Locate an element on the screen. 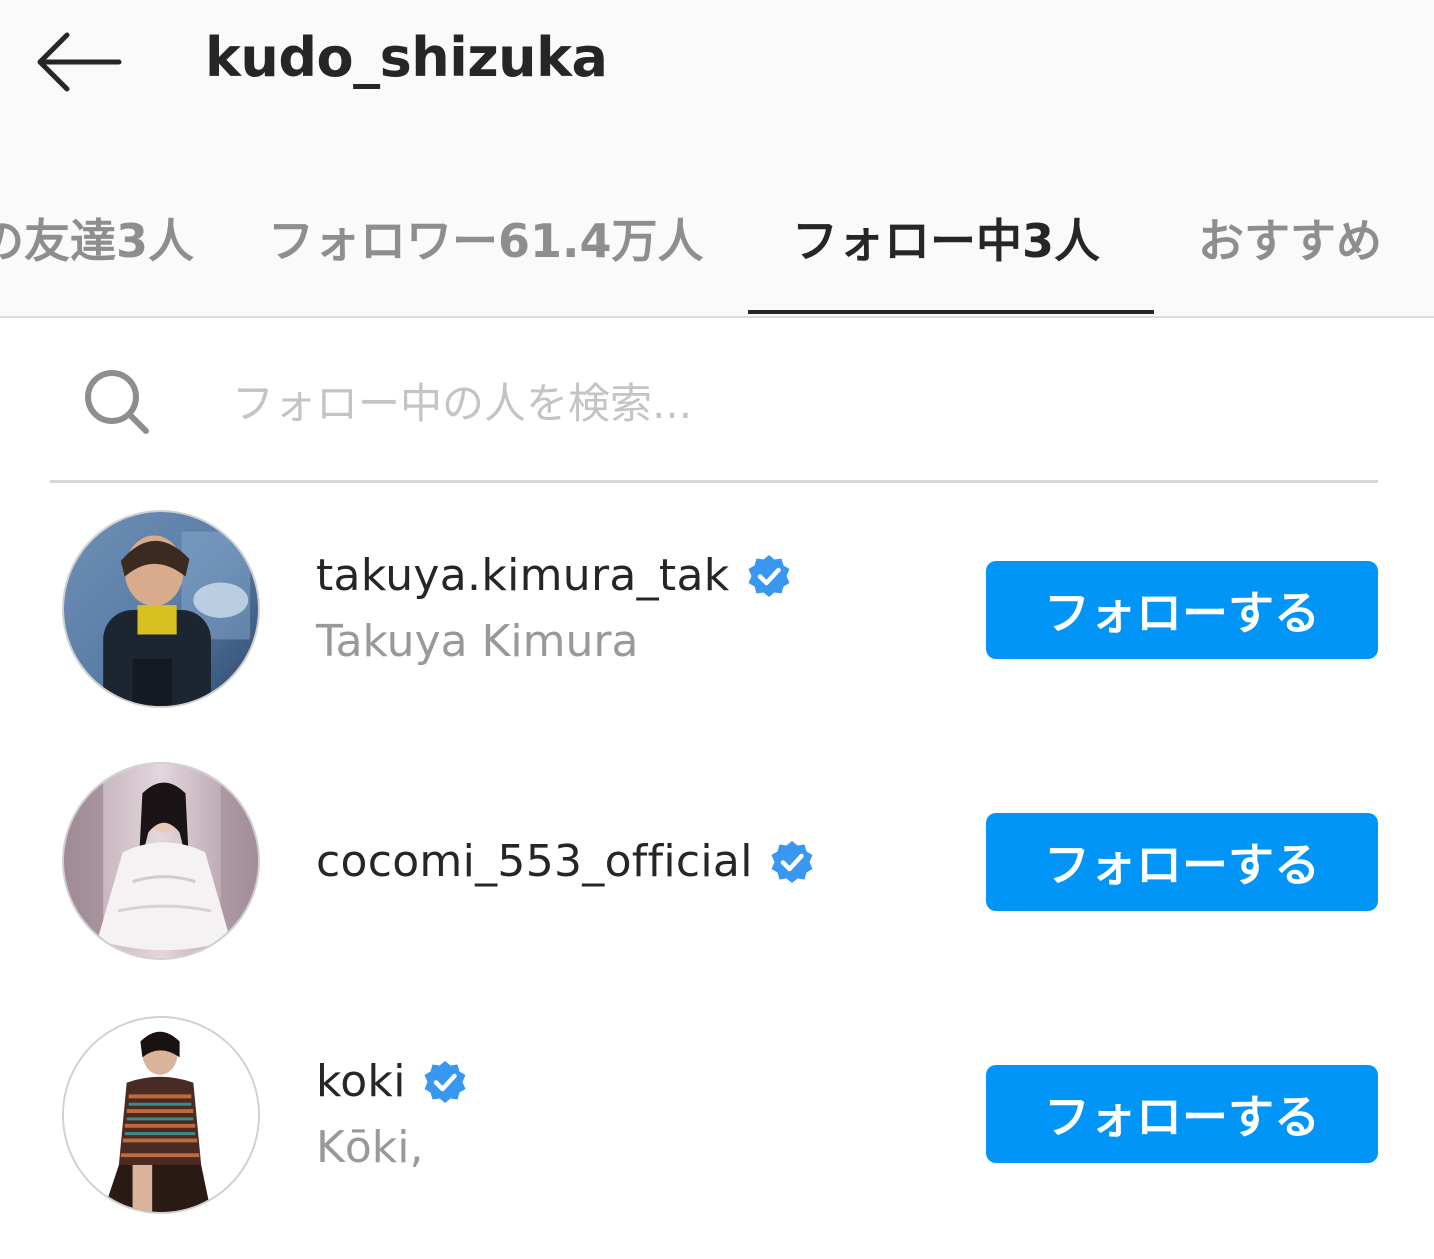  username: koki is located at coordinates (392, 1081).